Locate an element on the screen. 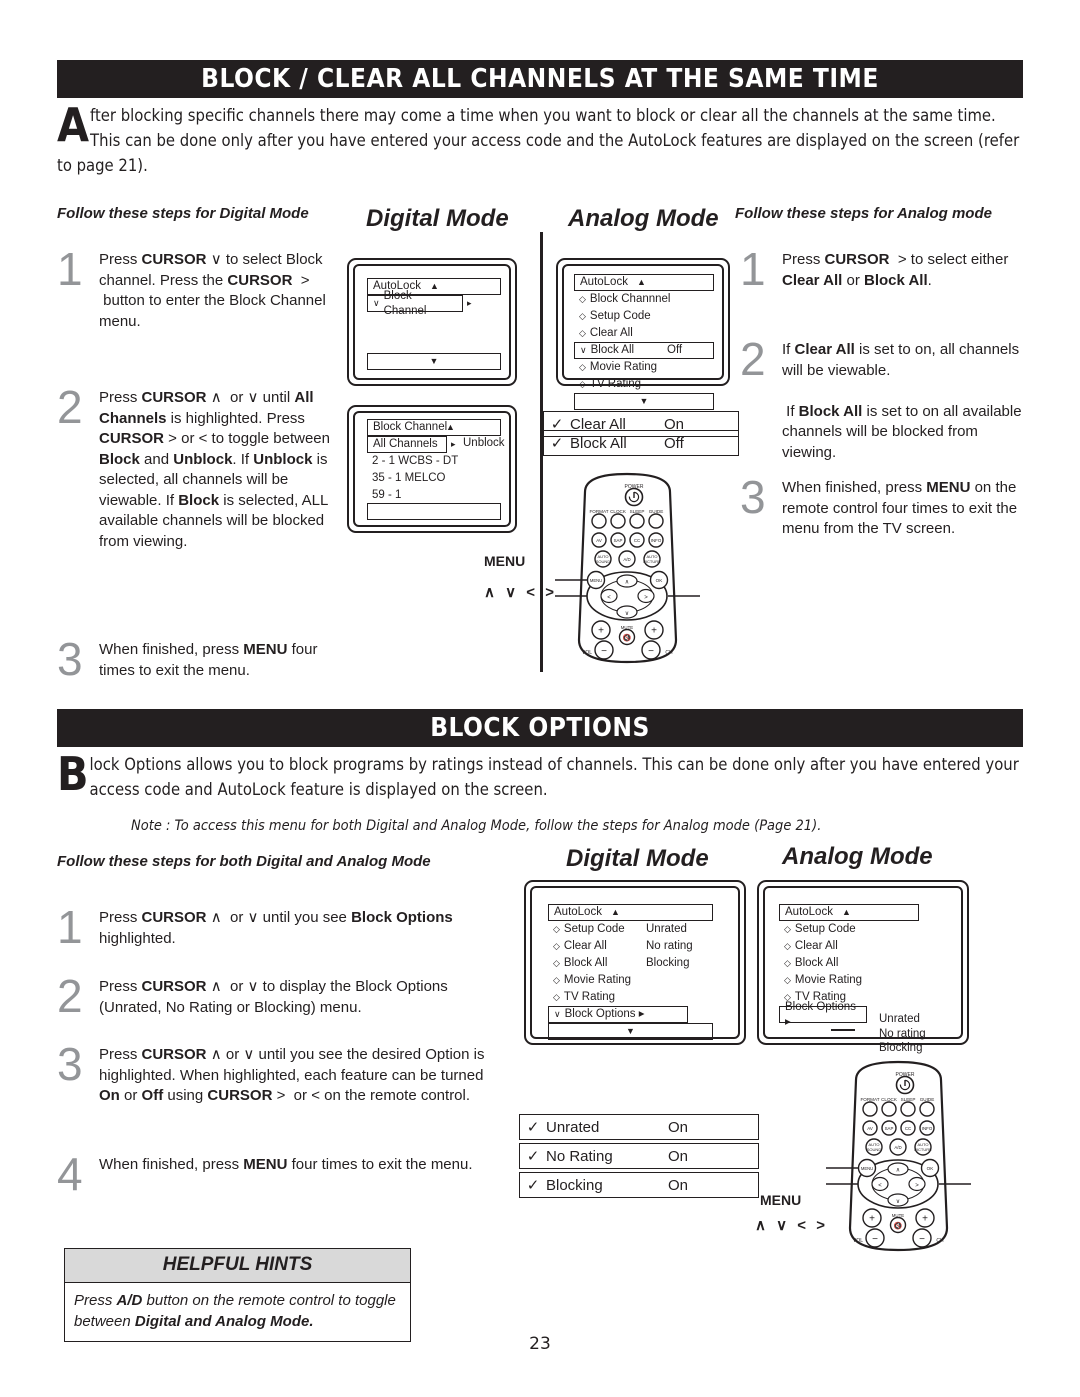 The height and width of the screenshot is (1397, 1080). as1-title-bar: AutoLock ▲ is located at coordinates (644, 282).